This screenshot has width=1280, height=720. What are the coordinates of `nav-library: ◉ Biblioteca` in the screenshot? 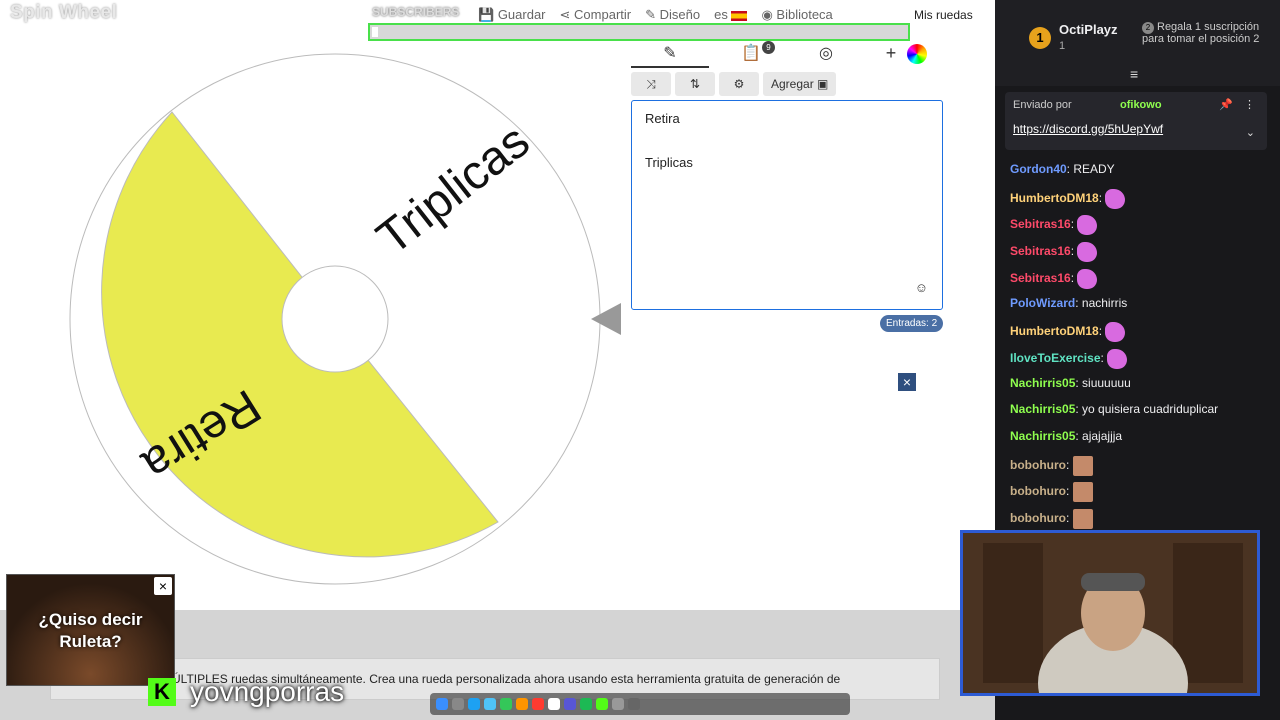 It's located at (796, 15).